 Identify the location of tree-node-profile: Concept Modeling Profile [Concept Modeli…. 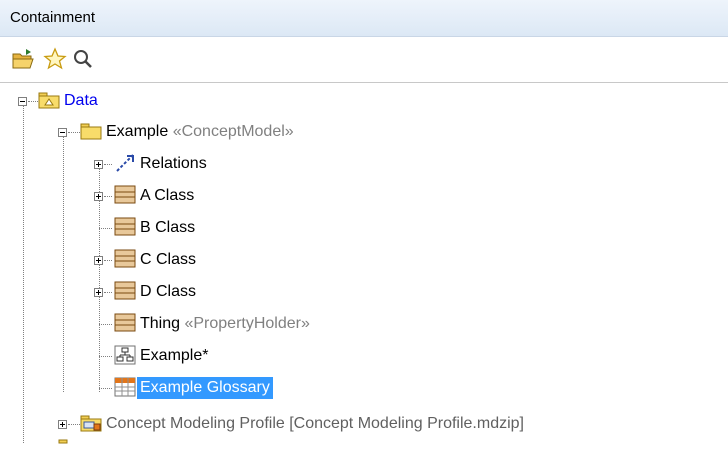
(364, 424).